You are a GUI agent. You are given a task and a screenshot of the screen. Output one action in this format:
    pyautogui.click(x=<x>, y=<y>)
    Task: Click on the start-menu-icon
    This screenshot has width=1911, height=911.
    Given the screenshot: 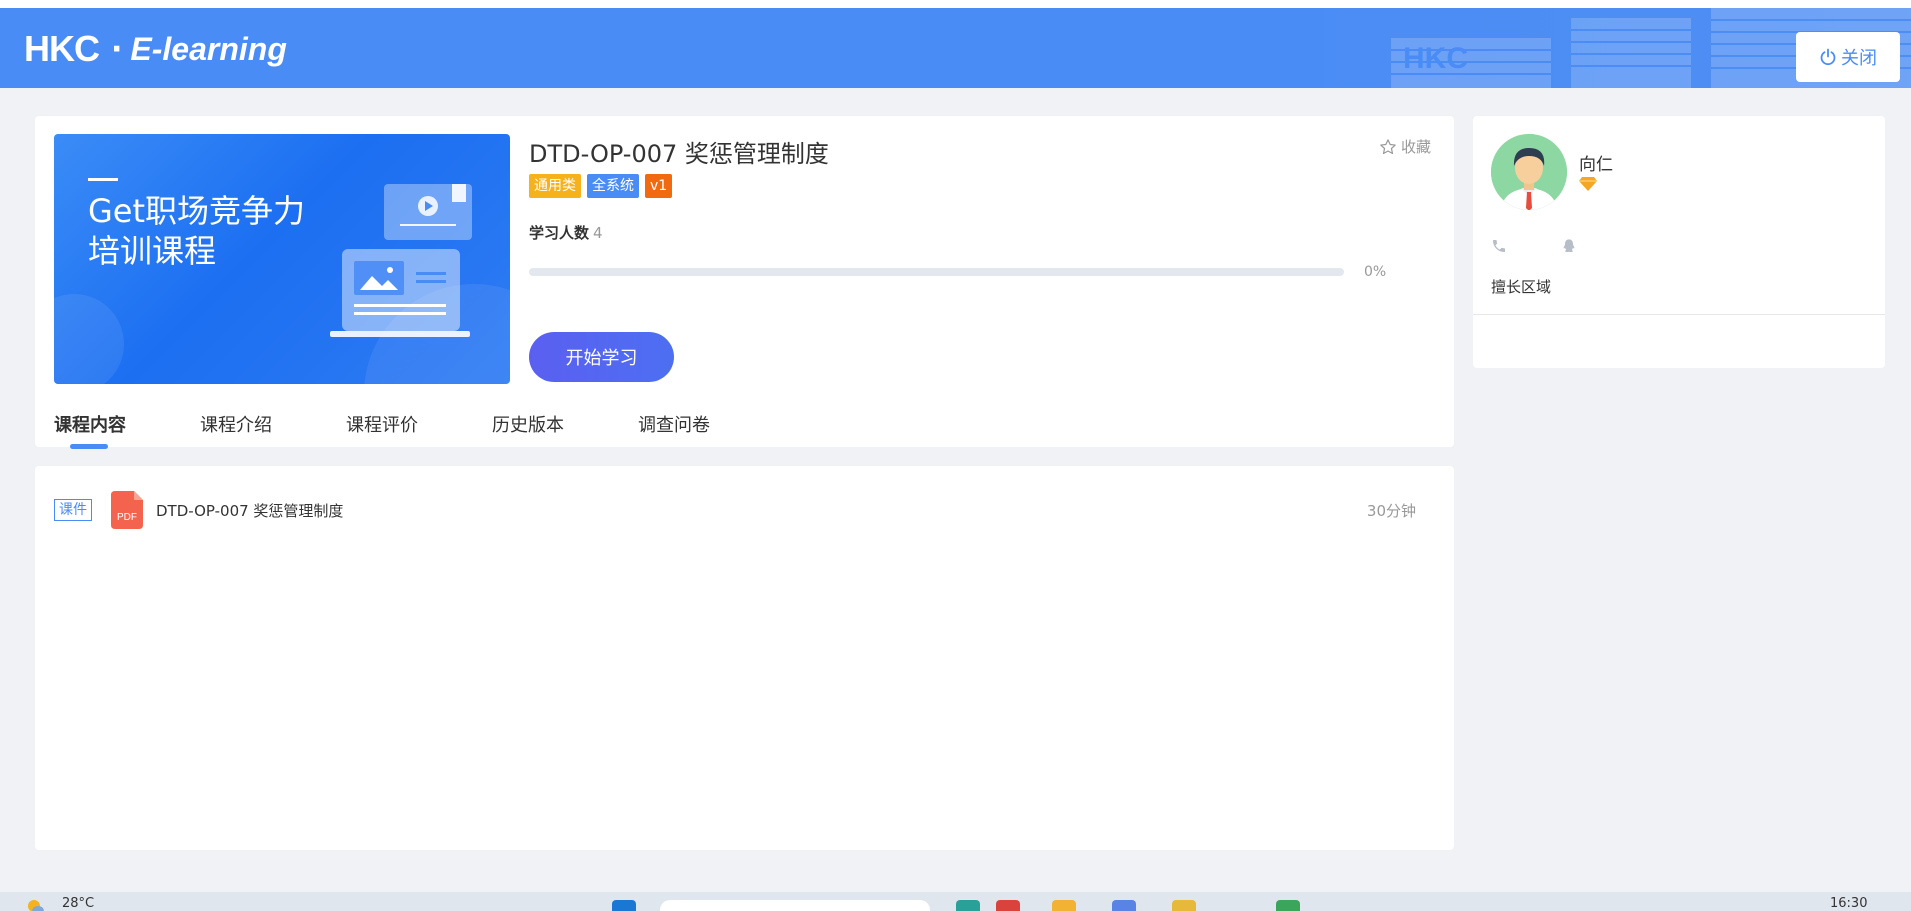 What is the action you would take?
    pyautogui.click(x=624, y=905)
    